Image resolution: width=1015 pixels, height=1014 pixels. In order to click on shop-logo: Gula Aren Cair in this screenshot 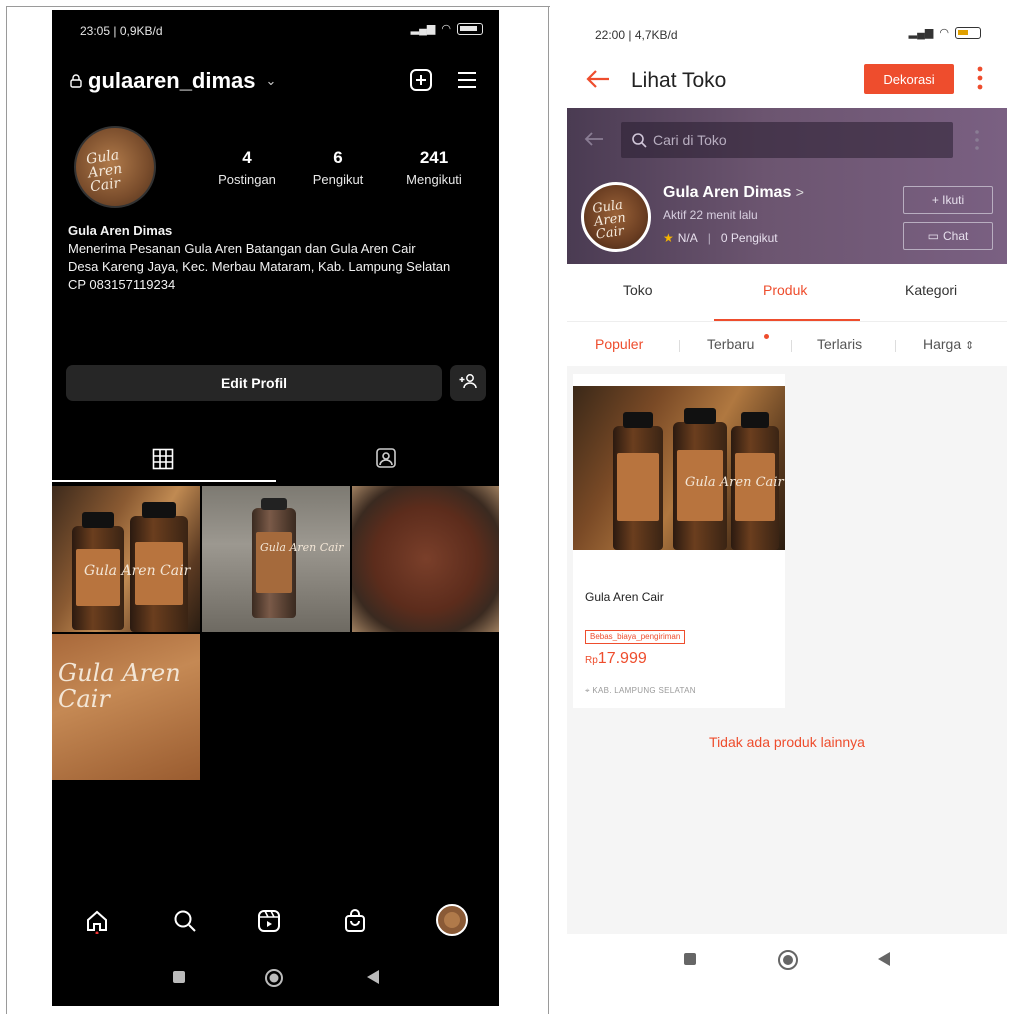, I will do `click(616, 217)`.